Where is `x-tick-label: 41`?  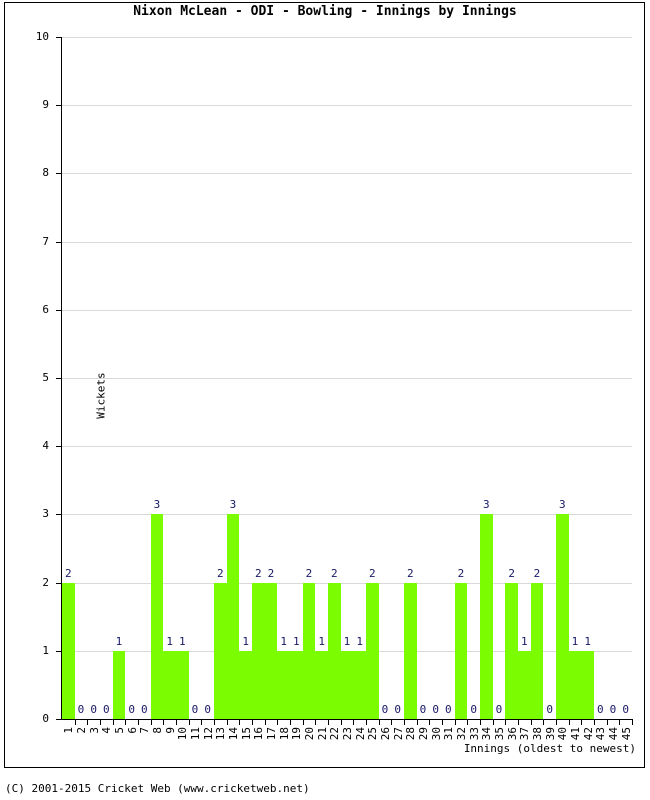
x-tick-label: 41 is located at coordinates (575, 734).